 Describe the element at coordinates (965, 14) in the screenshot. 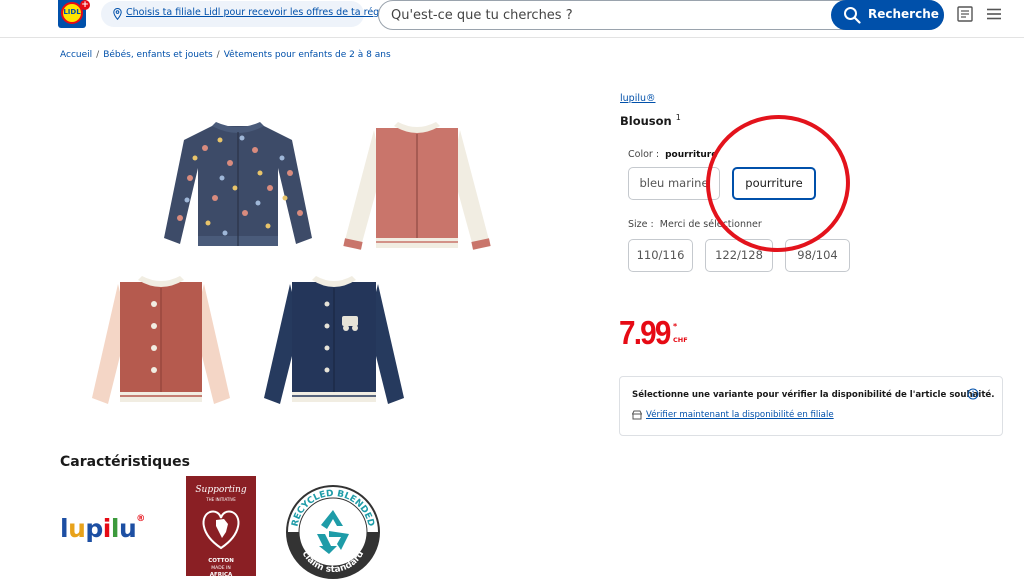

I see `brochure-icon` at that location.